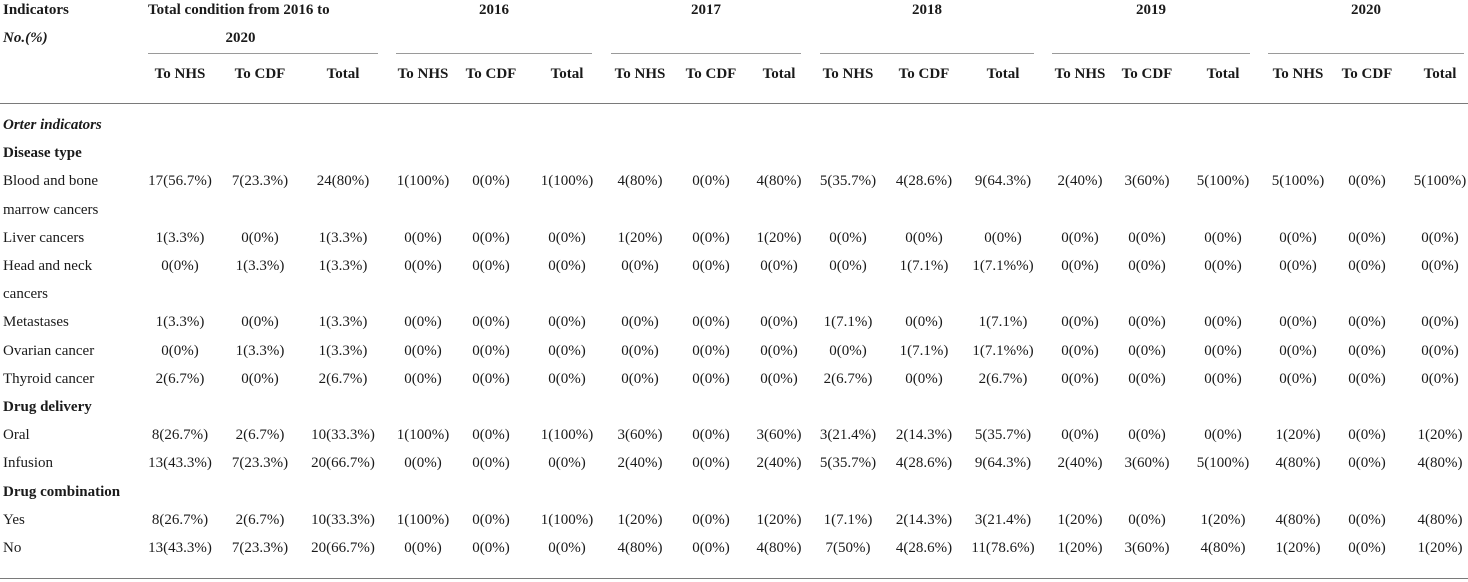 The height and width of the screenshot is (582, 1468). What do you see at coordinates (180, 181) in the screenshot?
I see `table-cell: 17(56.7%)` at bounding box center [180, 181].